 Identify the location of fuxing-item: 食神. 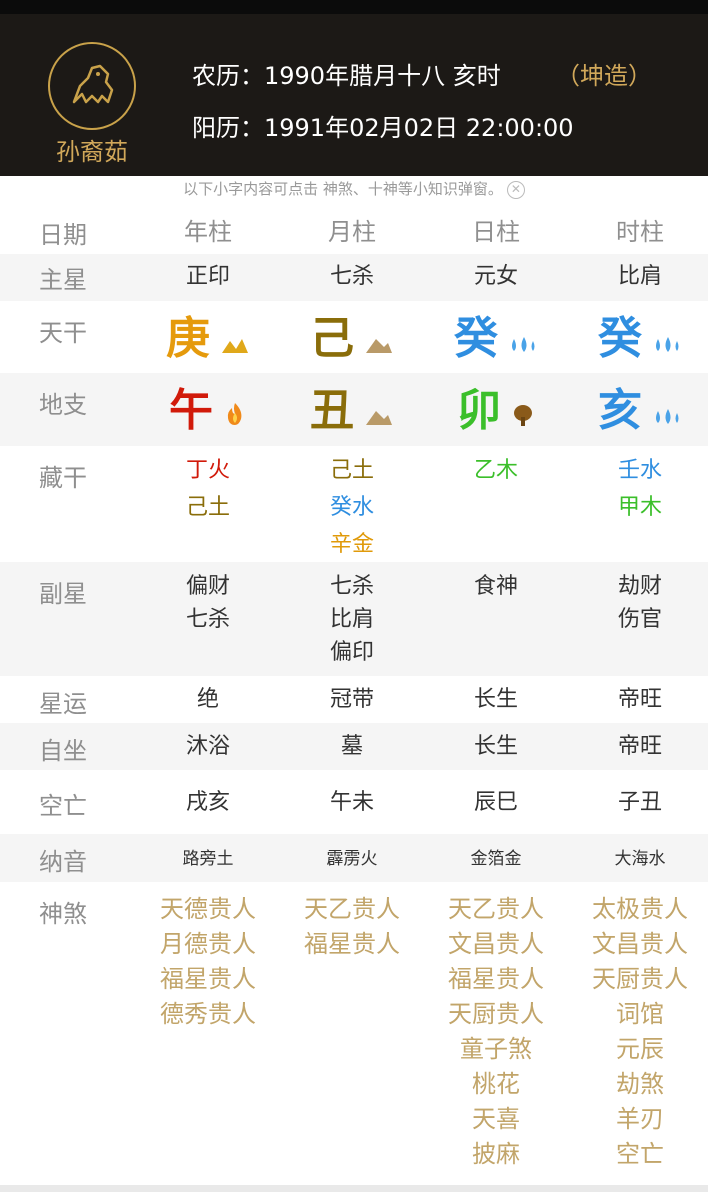
(495, 586).